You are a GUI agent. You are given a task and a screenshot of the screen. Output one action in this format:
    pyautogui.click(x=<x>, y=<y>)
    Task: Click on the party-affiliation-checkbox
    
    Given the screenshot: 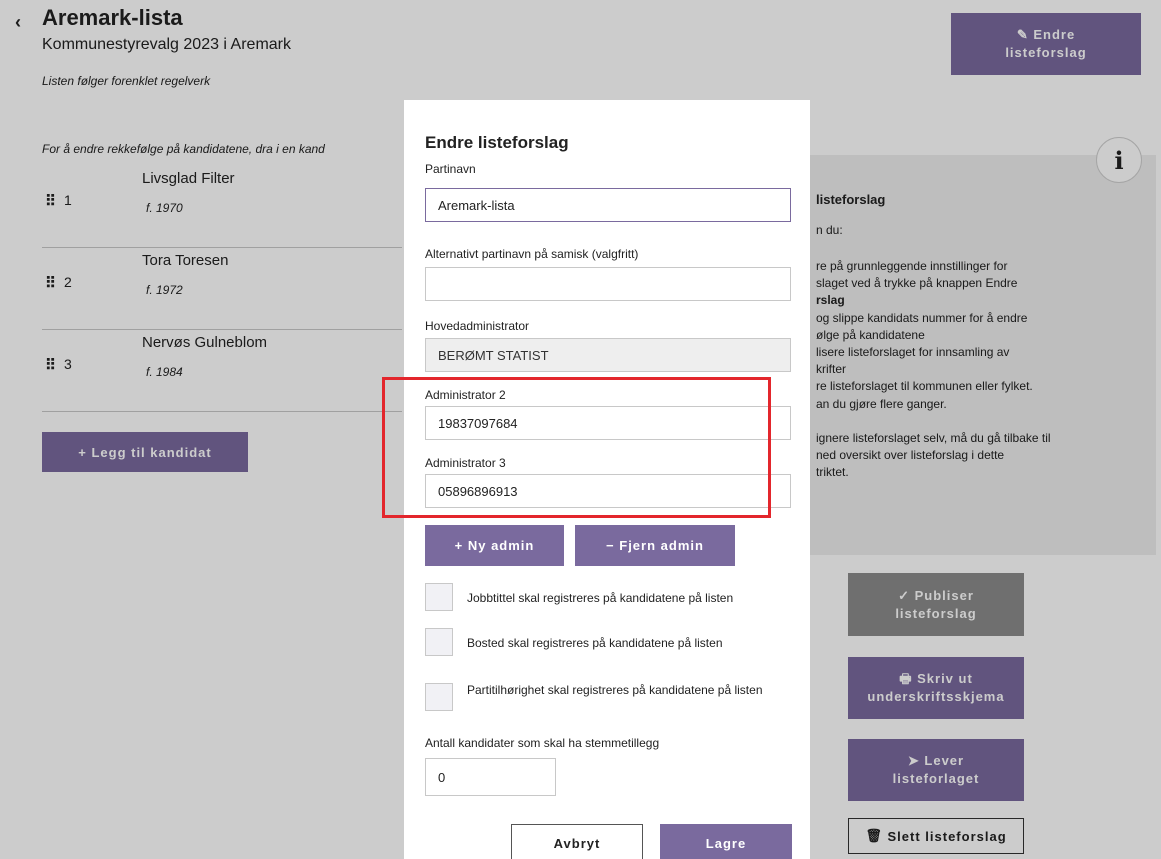 What is the action you would take?
    pyautogui.click(x=439, y=697)
    